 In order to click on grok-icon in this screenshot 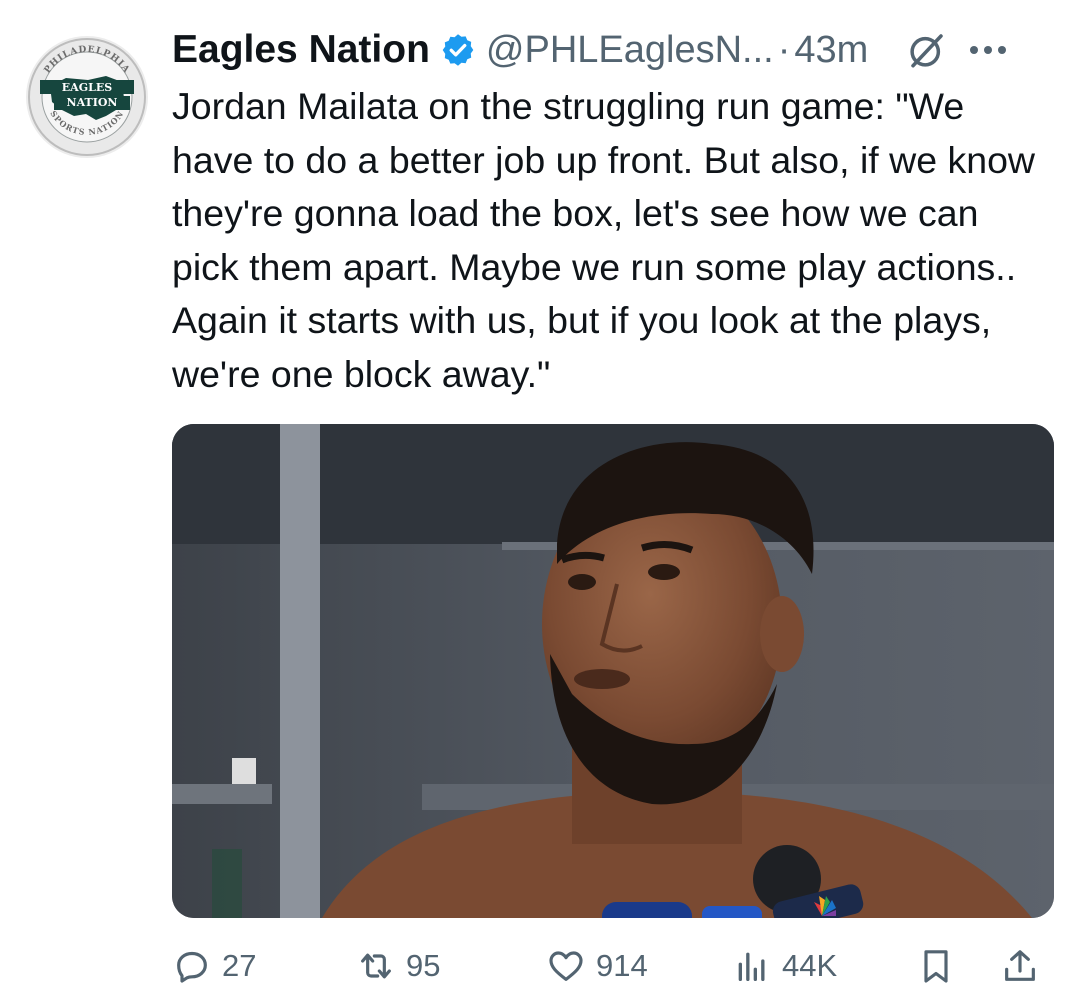, I will do `click(927, 50)`.